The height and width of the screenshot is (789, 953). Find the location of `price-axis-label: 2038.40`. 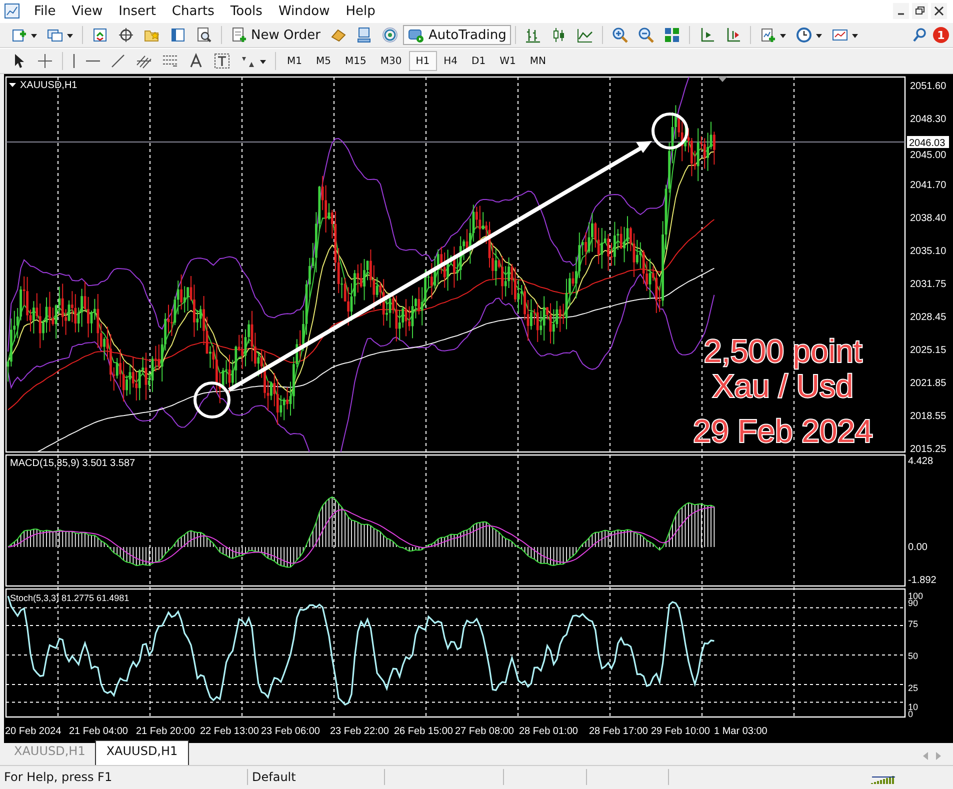

price-axis-label: 2038.40 is located at coordinates (928, 218).